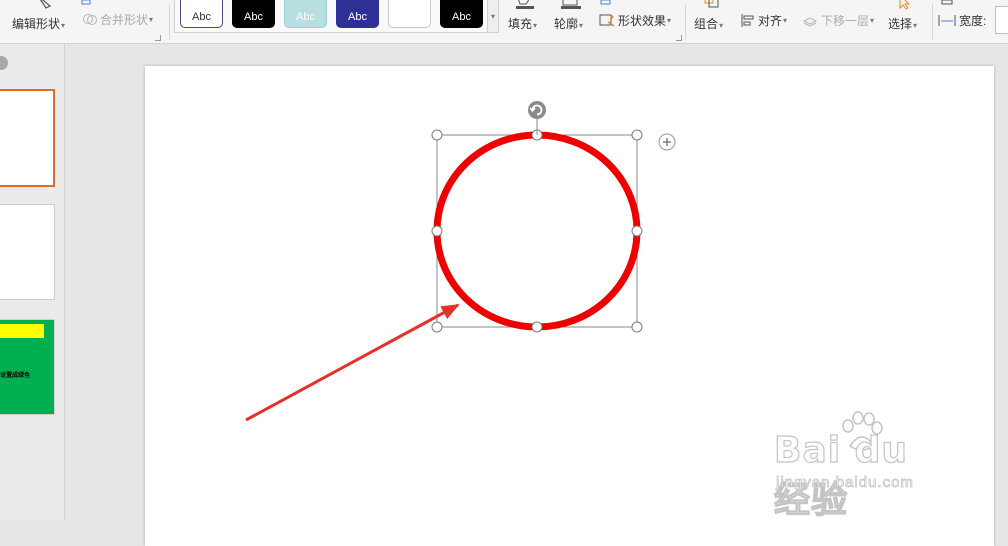 The height and width of the screenshot is (546, 1008). I want to click on shape-effect-button: 形状效果 ▾, so click(635, 20).